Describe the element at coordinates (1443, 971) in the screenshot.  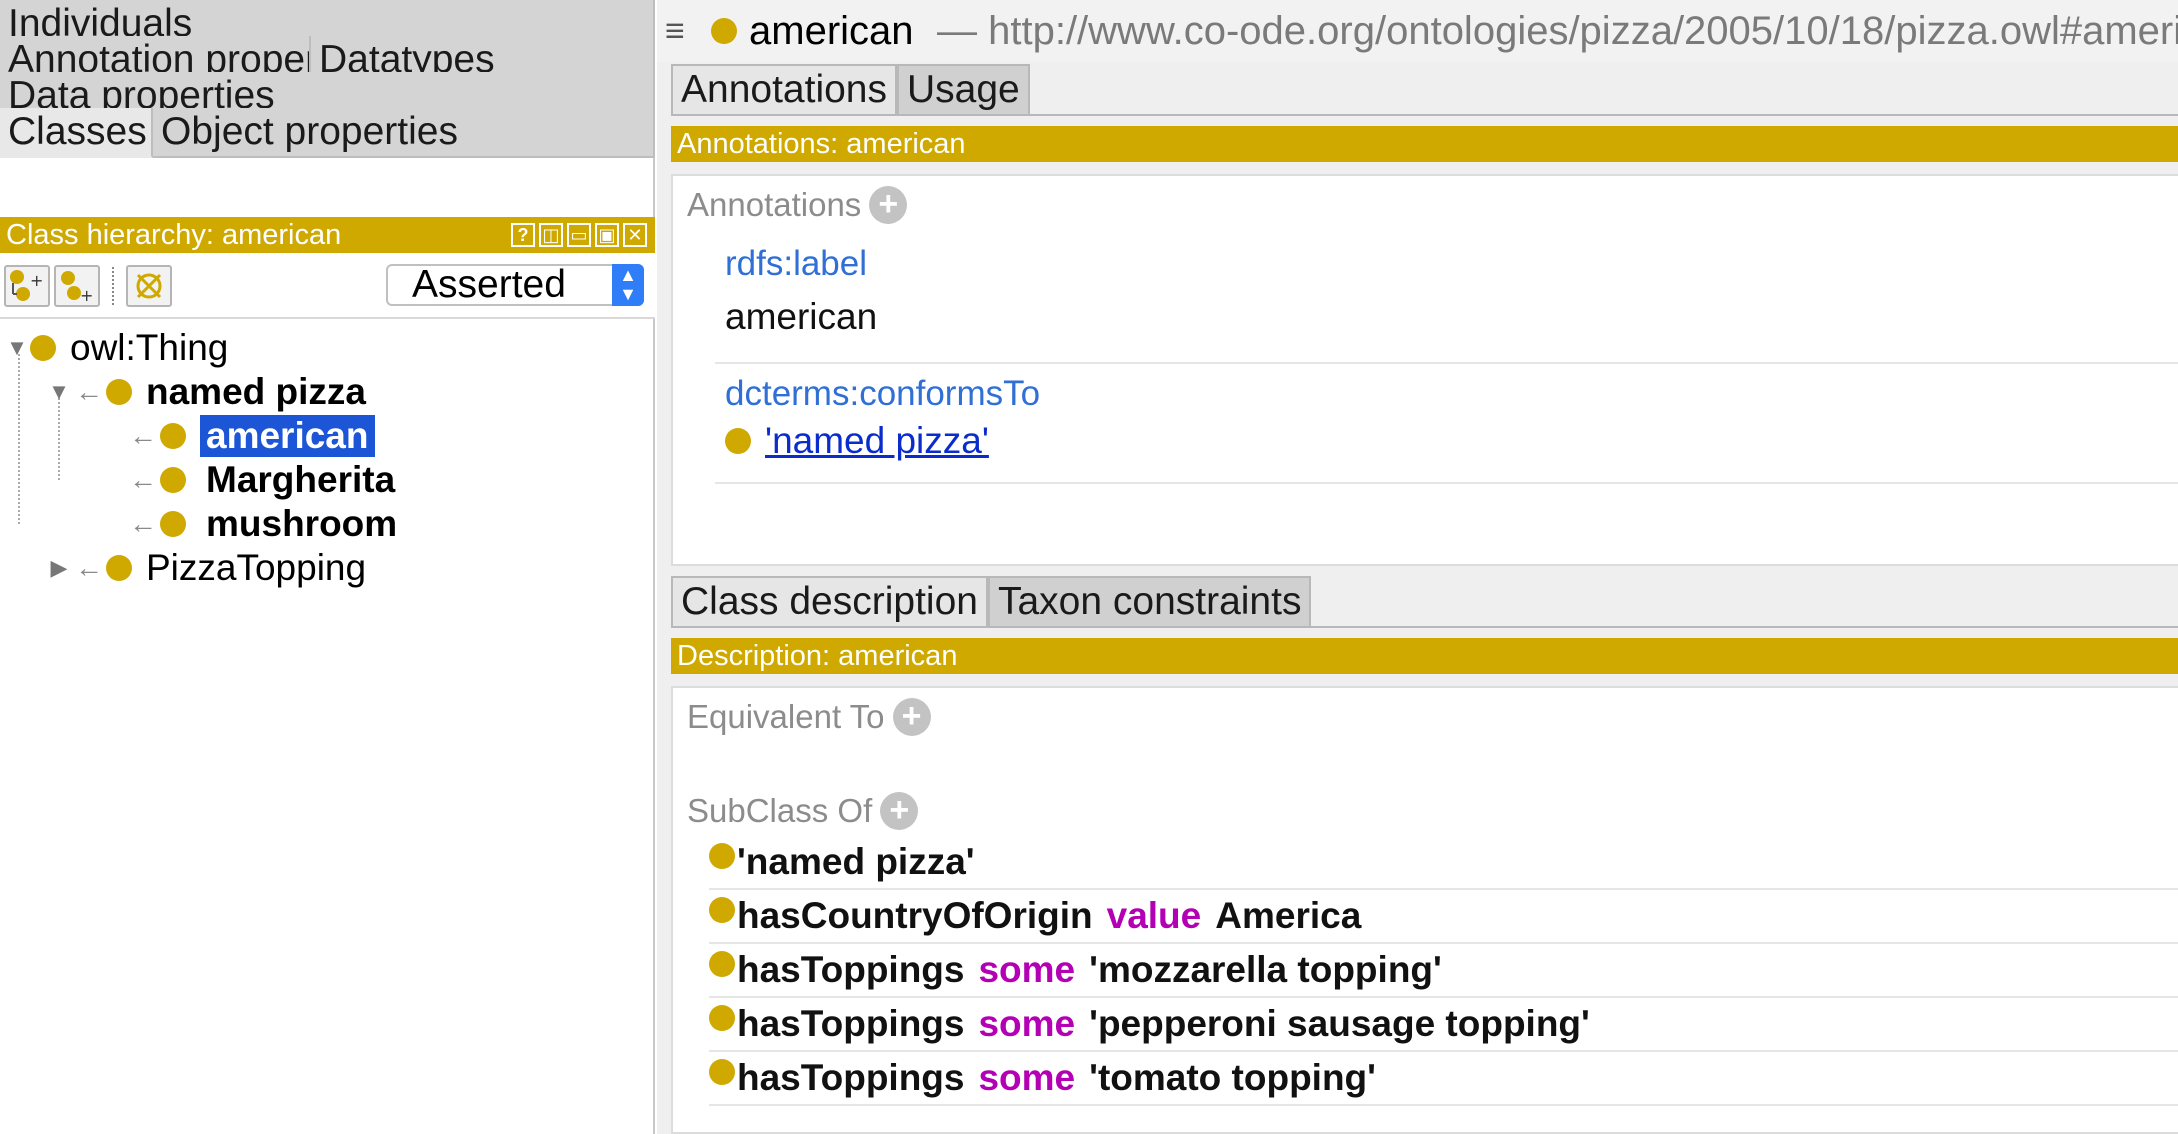
I see `subclass-axiom-row: hasToppings some 'mozzarella topping'` at that location.